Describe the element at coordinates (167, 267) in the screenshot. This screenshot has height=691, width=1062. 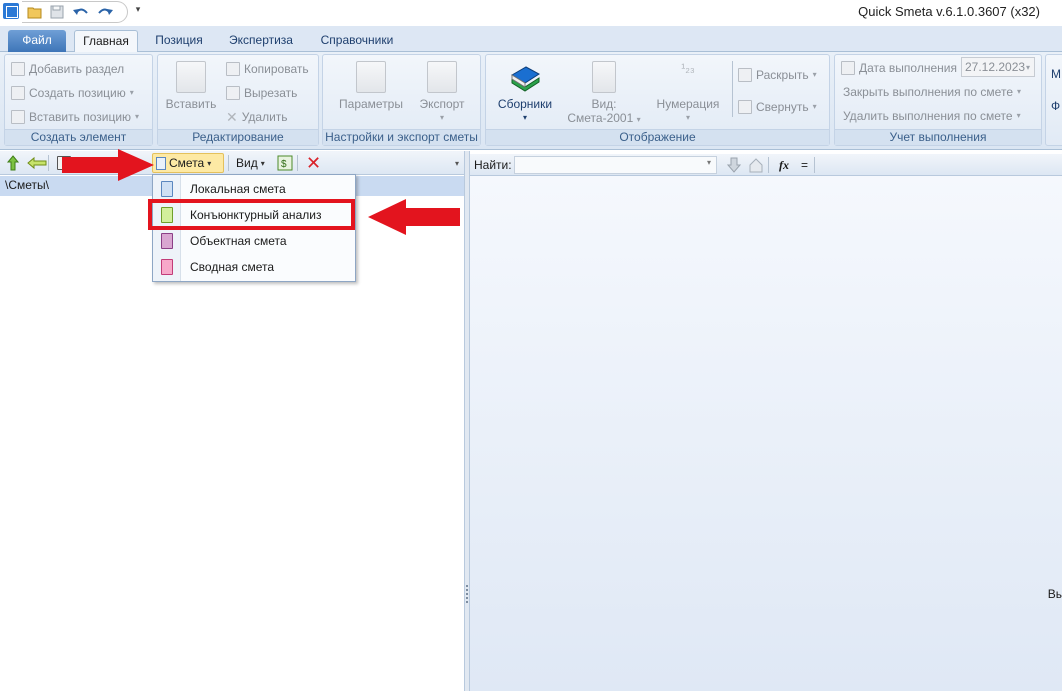
I see `summary-estimate-icon` at that location.